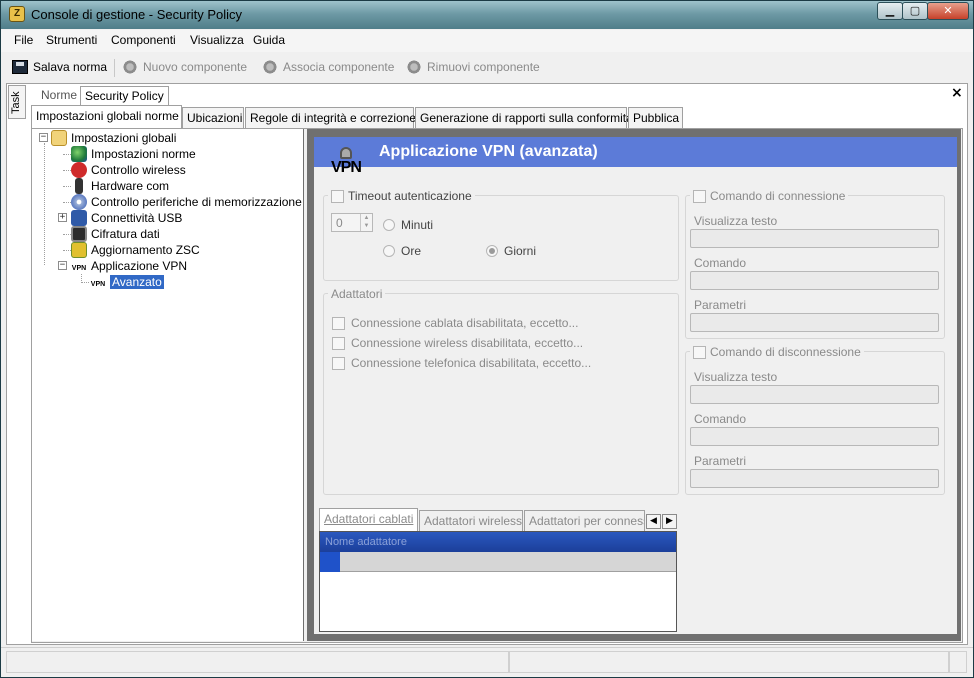 This screenshot has height=678, width=974. I want to click on radio-hours: Ore, so click(402, 251).